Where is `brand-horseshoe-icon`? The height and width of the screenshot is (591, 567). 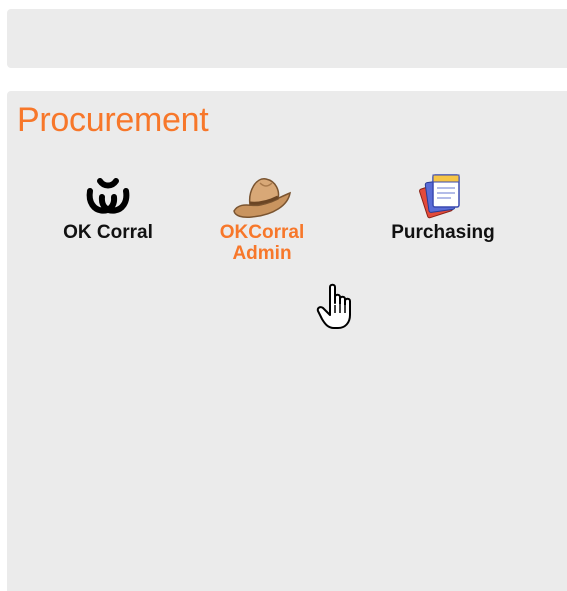 brand-horseshoe-icon is located at coordinates (108, 196).